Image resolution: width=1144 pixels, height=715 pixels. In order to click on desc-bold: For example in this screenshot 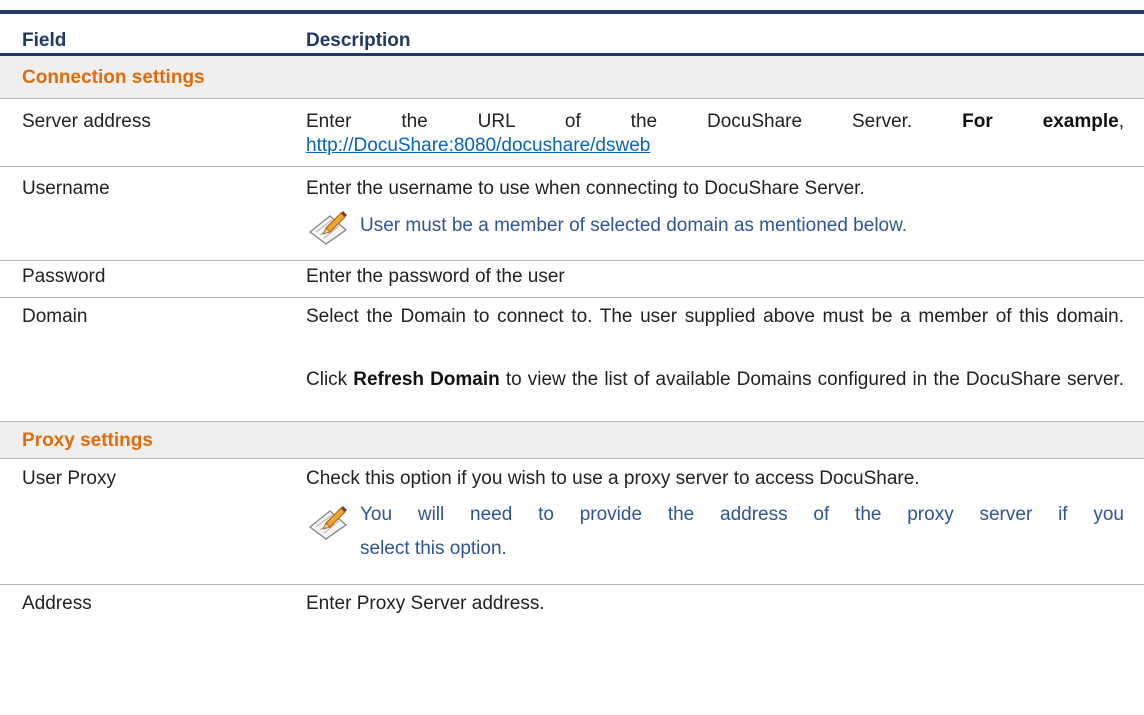, I will do `click(1040, 121)`.